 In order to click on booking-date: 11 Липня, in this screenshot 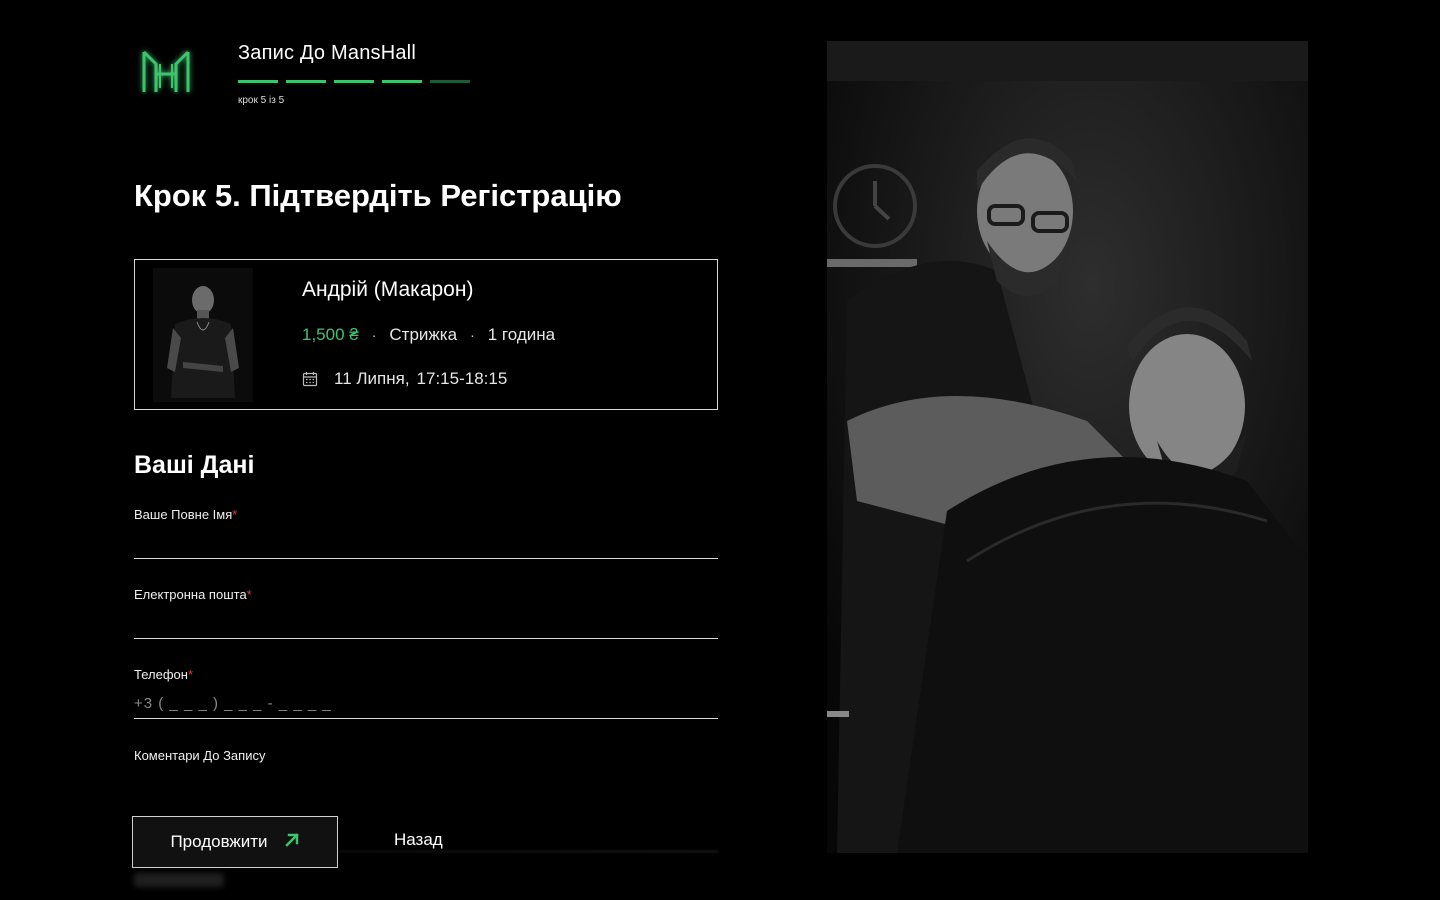, I will do `click(372, 378)`.